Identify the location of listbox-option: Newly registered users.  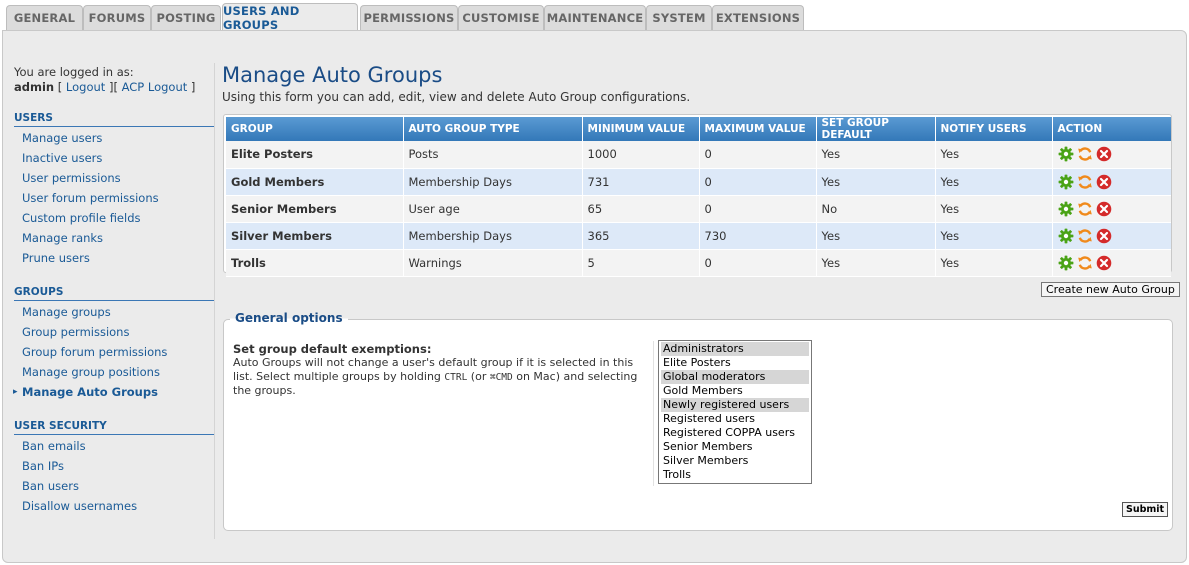
(735, 405).